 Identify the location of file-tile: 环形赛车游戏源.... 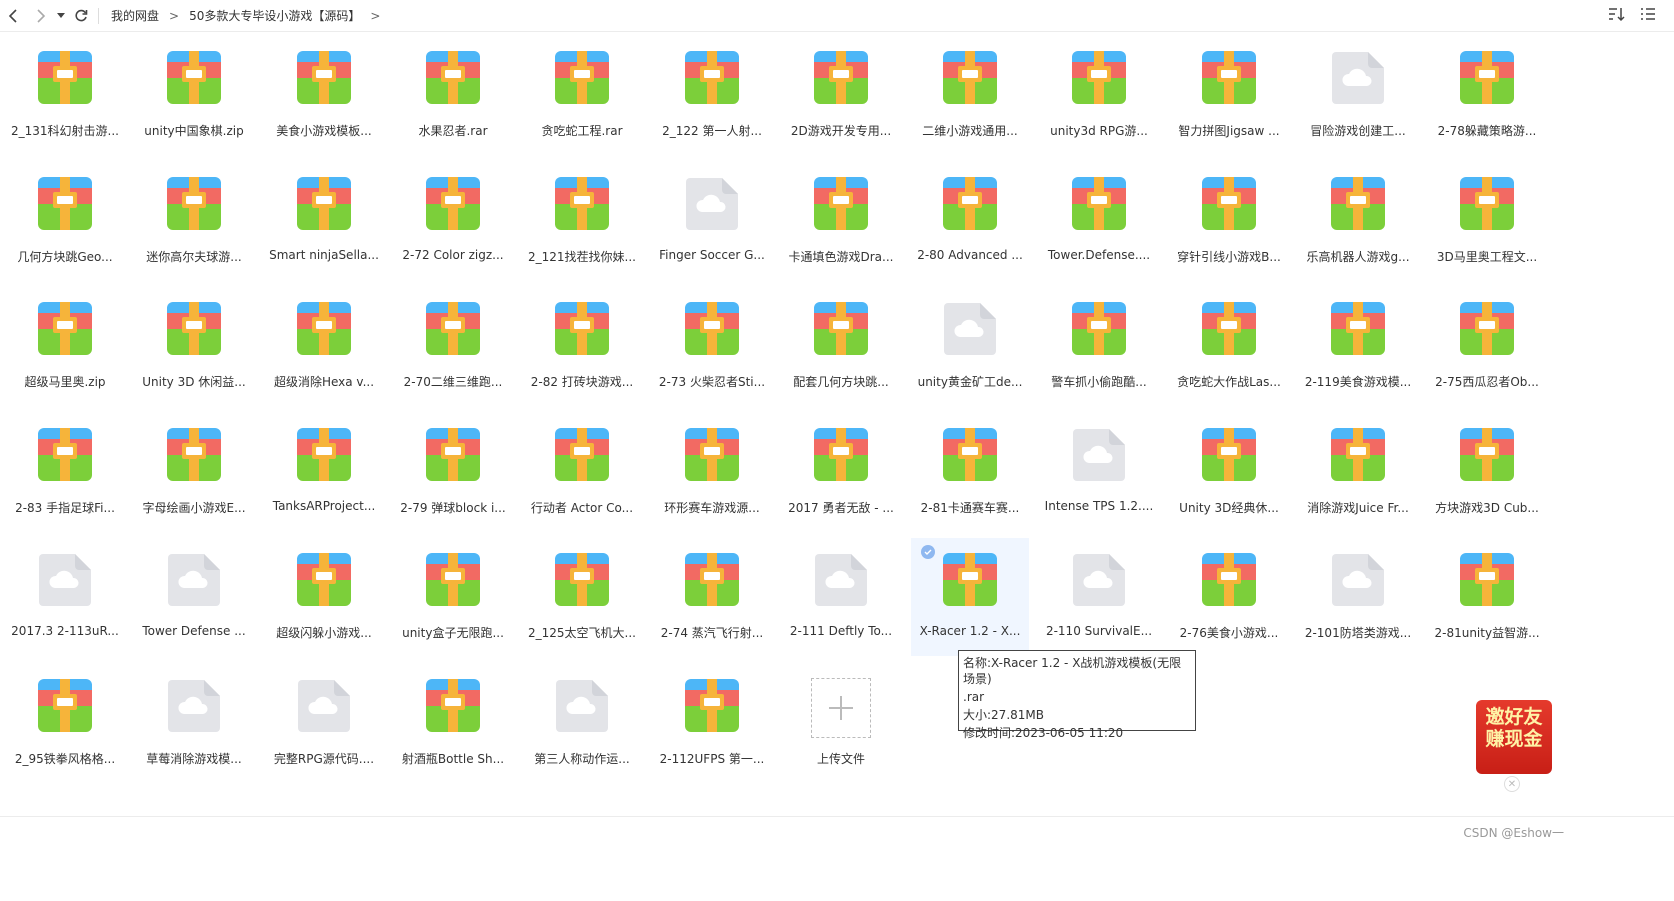
(712, 472).